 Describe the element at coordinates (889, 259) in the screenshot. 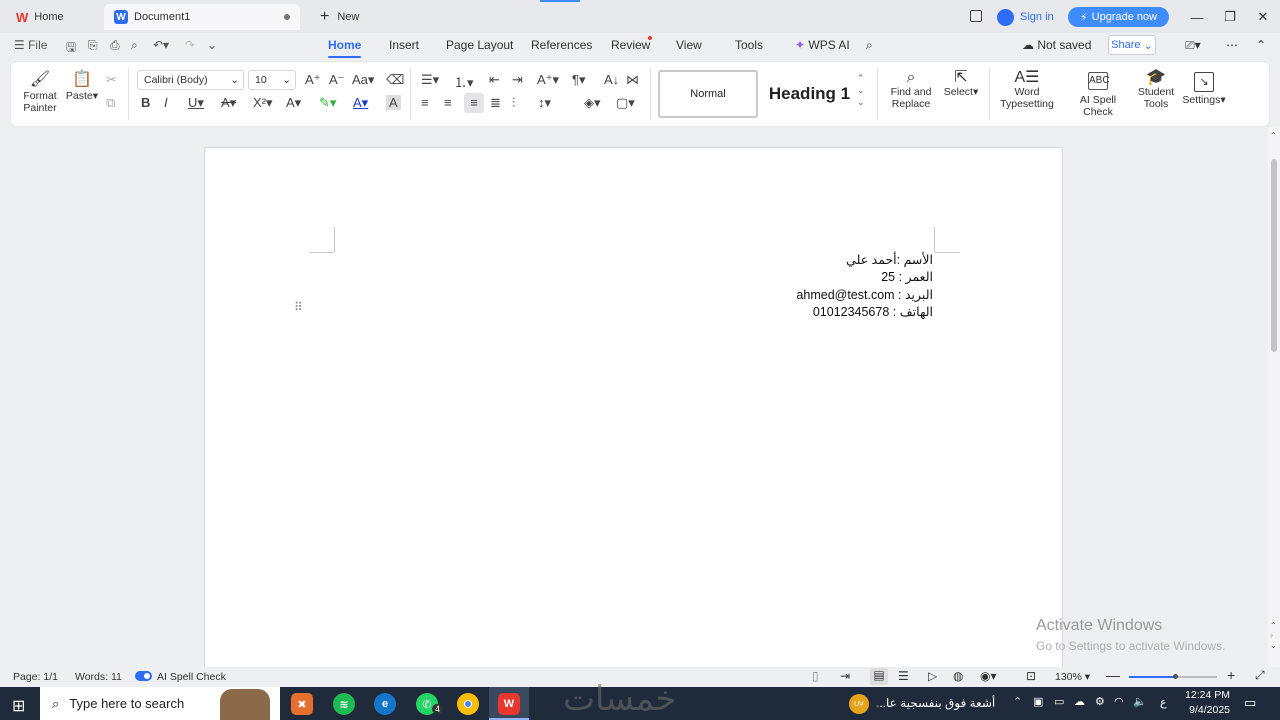

I see `doc-line-name: الأسم :أحمد علي` at that location.